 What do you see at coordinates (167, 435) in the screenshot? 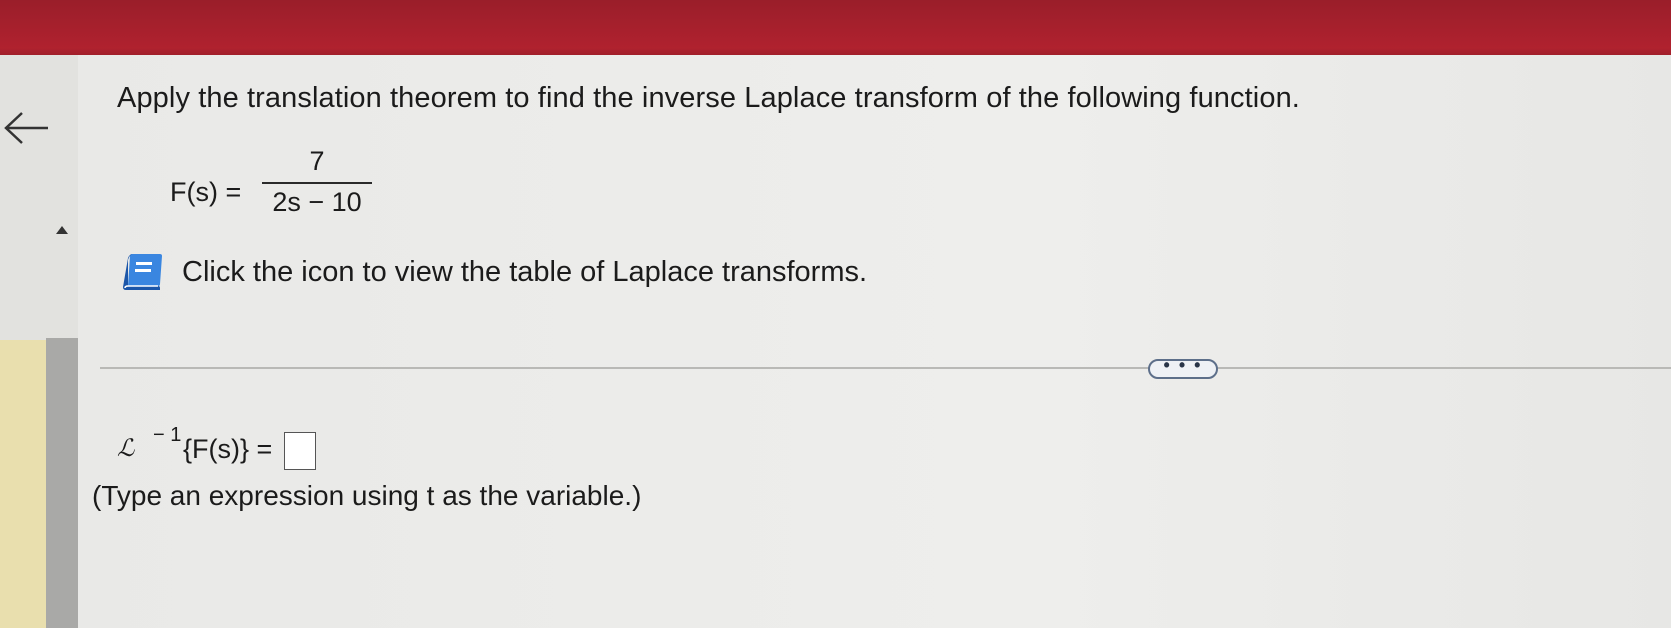
I see `inverse-superscript: − 1` at bounding box center [167, 435].